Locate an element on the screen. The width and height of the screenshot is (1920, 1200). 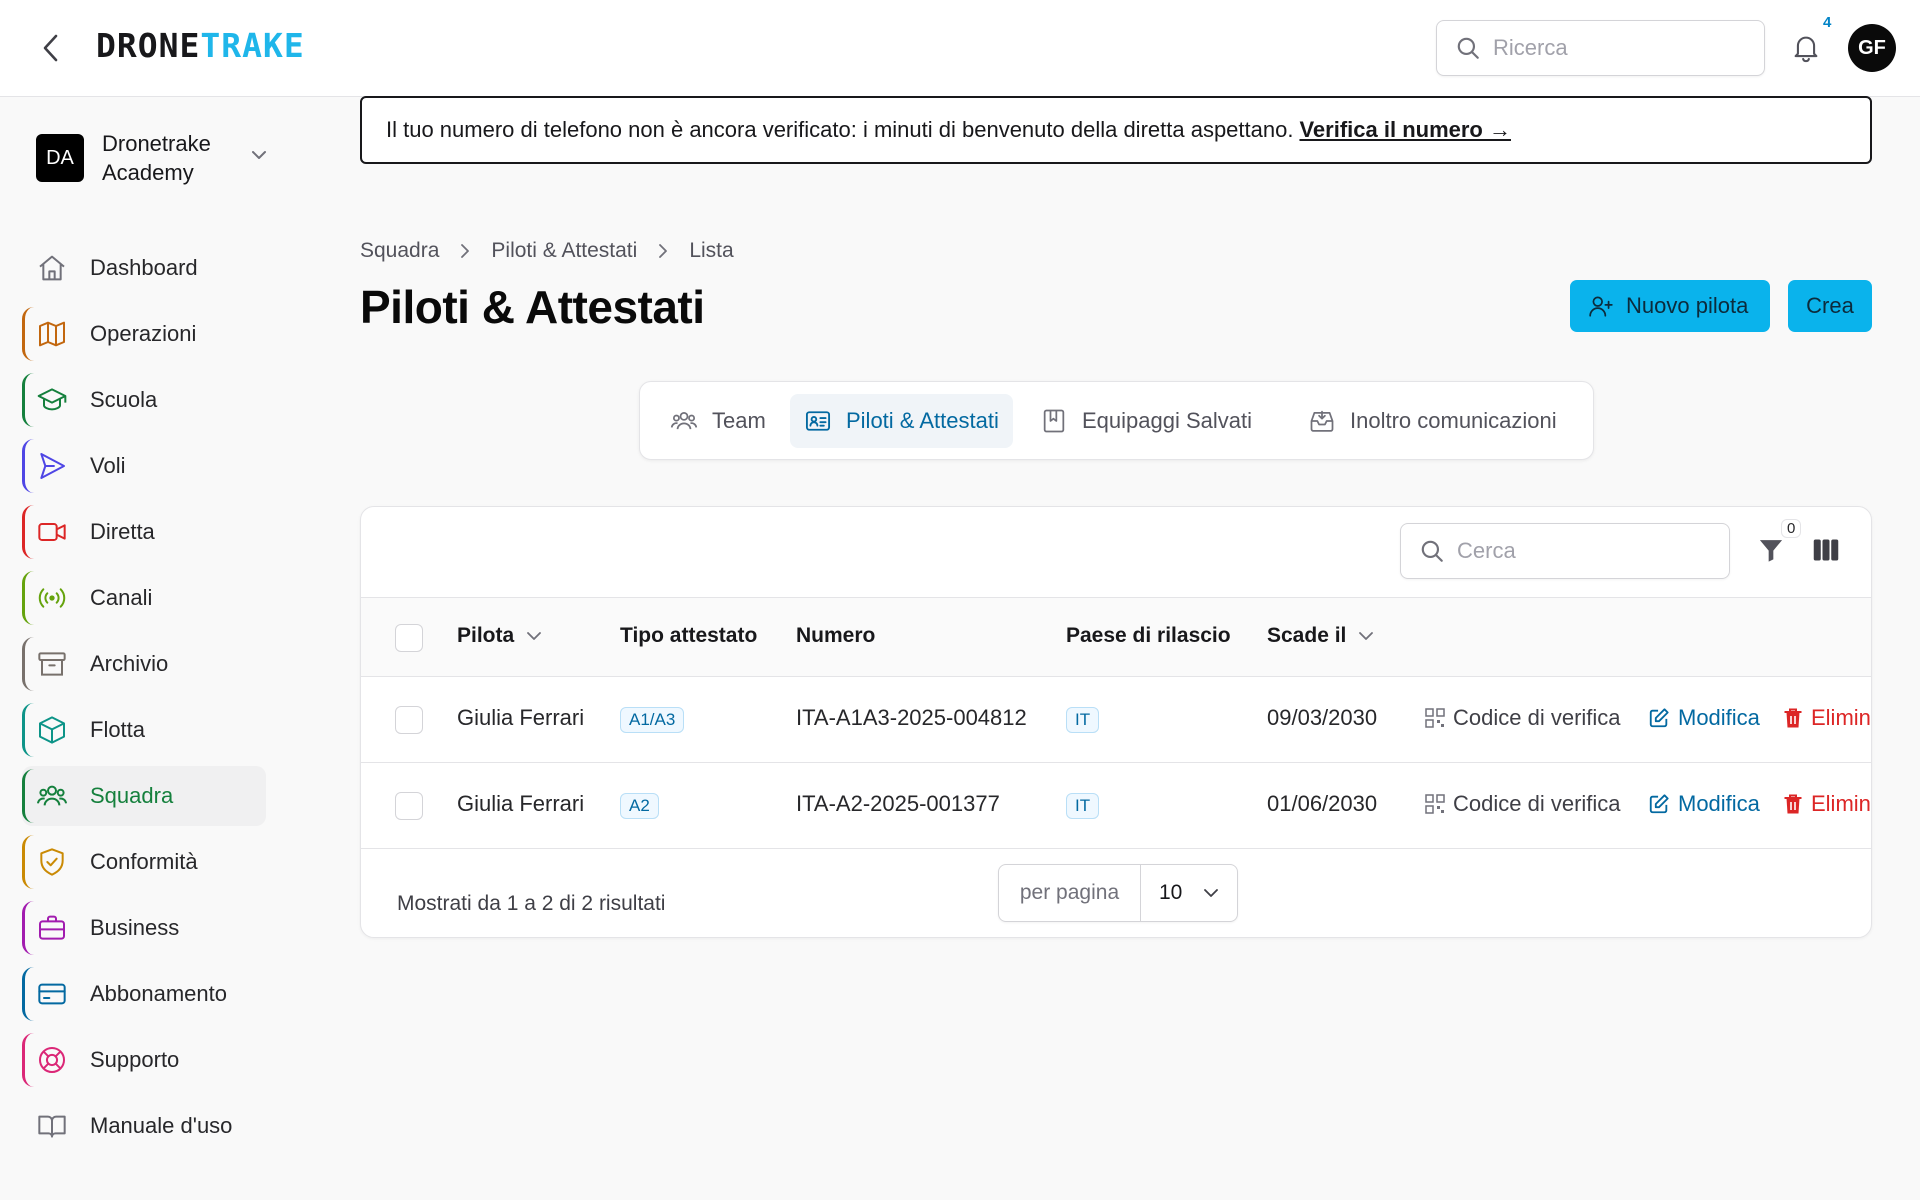
global-search is located at coordinates (1600, 48).